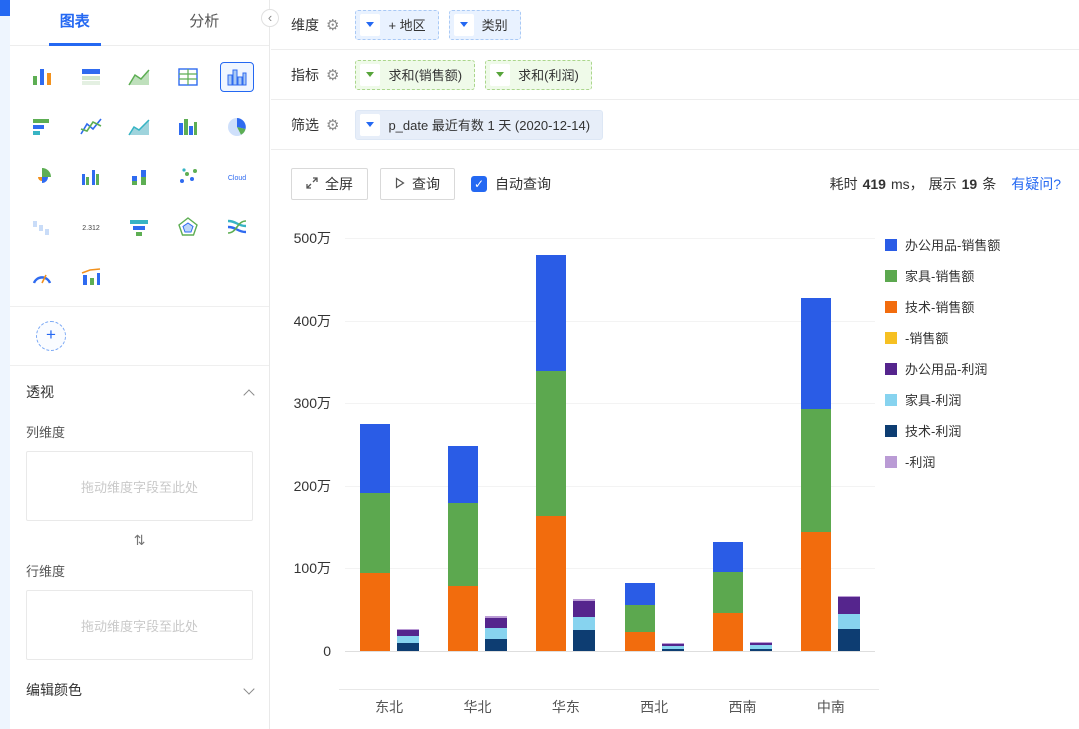 The image size is (1079, 729). Describe the element at coordinates (942, 337) in the screenshot. I see `legend-item: -销售额` at that location.